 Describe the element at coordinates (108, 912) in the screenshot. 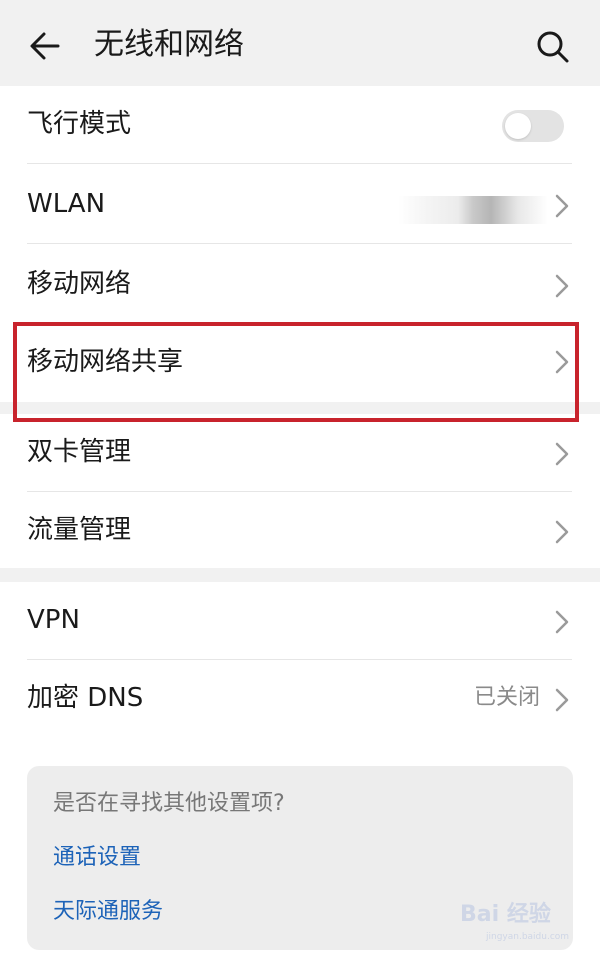

I see `skytone-service-link: 天际通服务` at that location.